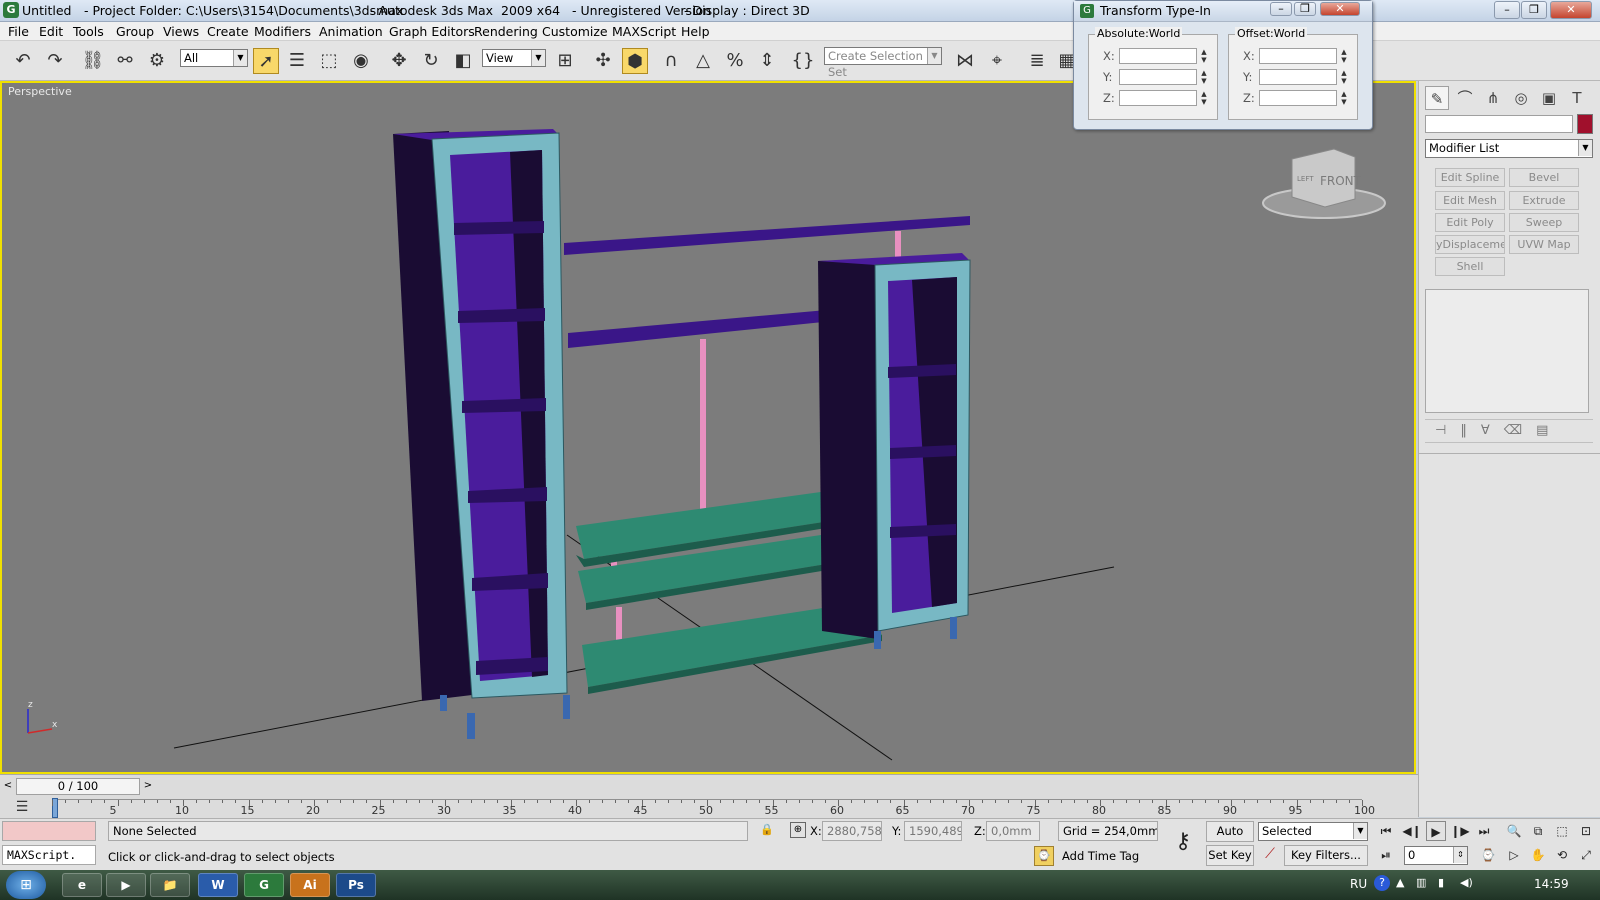 The width and height of the screenshot is (1600, 900). I want to click on menu-edit: Edit, so click(51, 31).